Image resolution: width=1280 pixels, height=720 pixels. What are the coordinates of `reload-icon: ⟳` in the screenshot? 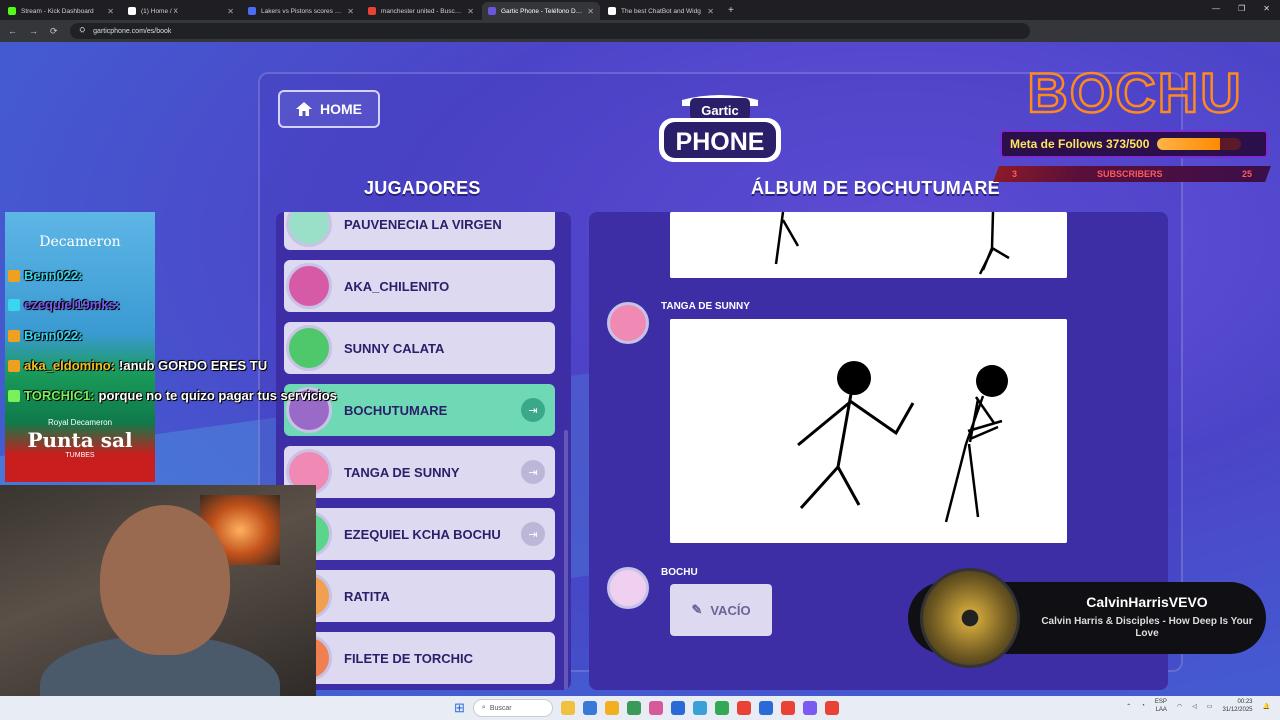 It's located at (54, 31).